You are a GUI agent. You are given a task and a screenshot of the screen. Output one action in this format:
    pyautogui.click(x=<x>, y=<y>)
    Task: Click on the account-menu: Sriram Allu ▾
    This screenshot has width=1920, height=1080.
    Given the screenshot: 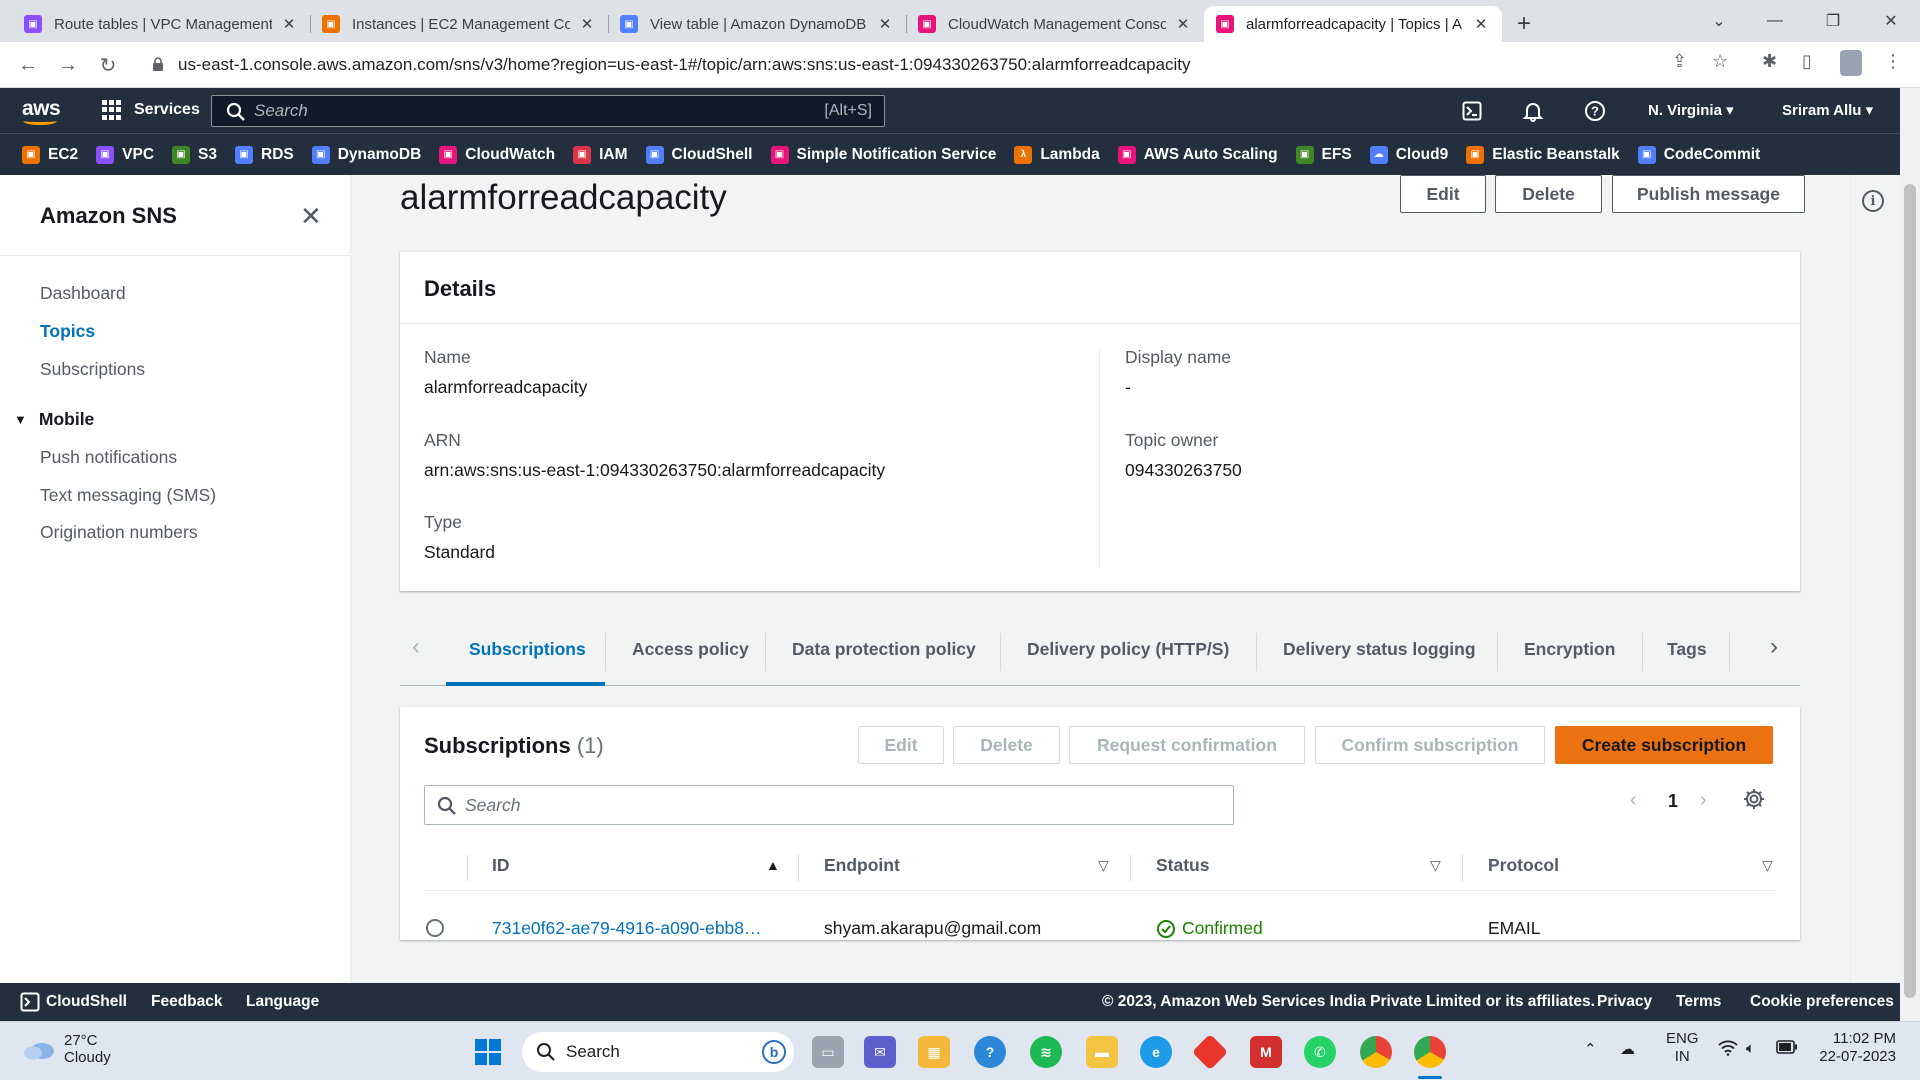 What is the action you would take?
    pyautogui.click(x=1827, y=110)
    